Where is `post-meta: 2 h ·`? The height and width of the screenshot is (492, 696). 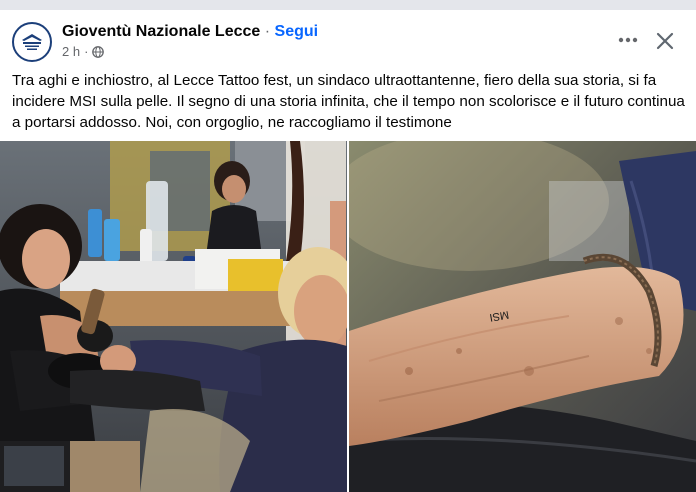
post-meta: 2 h · is located at coordinates (83, 51).